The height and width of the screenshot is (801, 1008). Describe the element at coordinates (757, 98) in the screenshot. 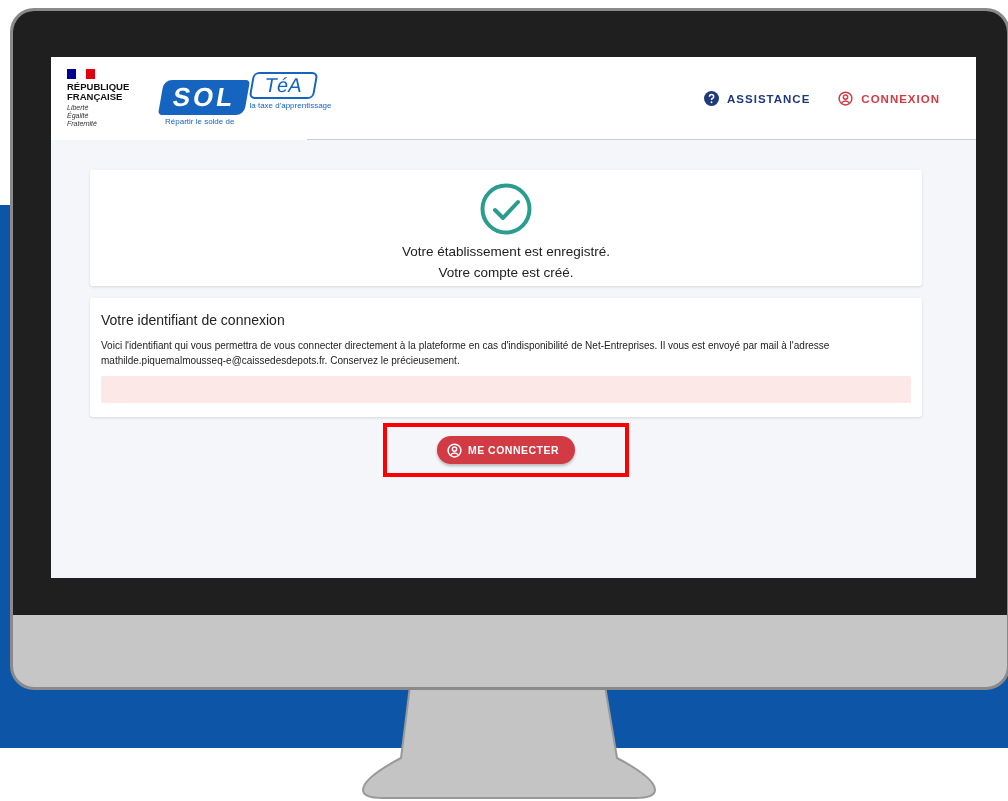

I see `help-link: ASSISTANCE` at that location.